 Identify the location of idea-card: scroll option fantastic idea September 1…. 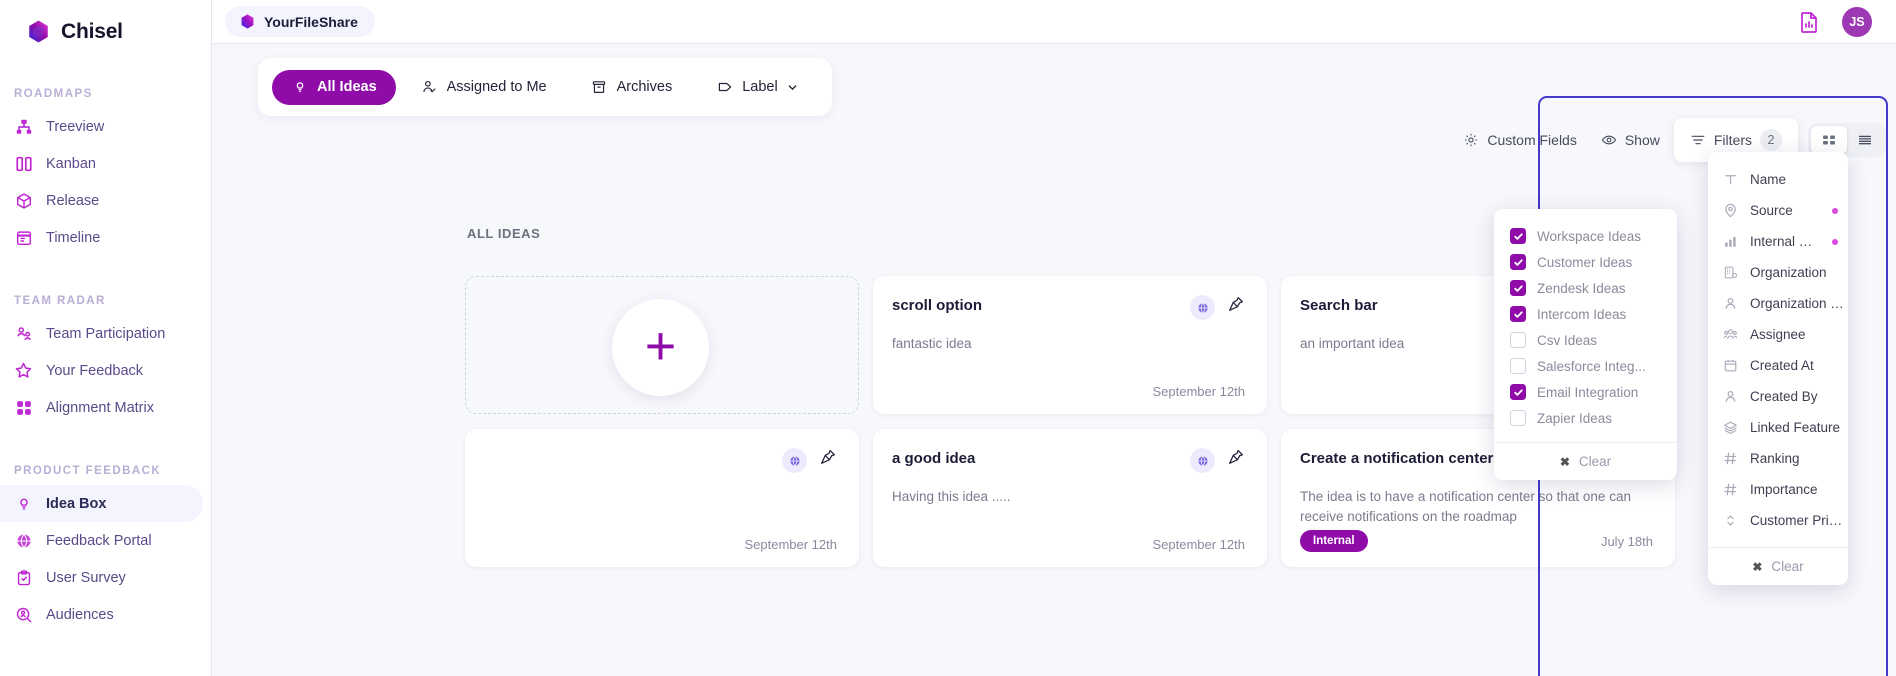
(1070, 345).